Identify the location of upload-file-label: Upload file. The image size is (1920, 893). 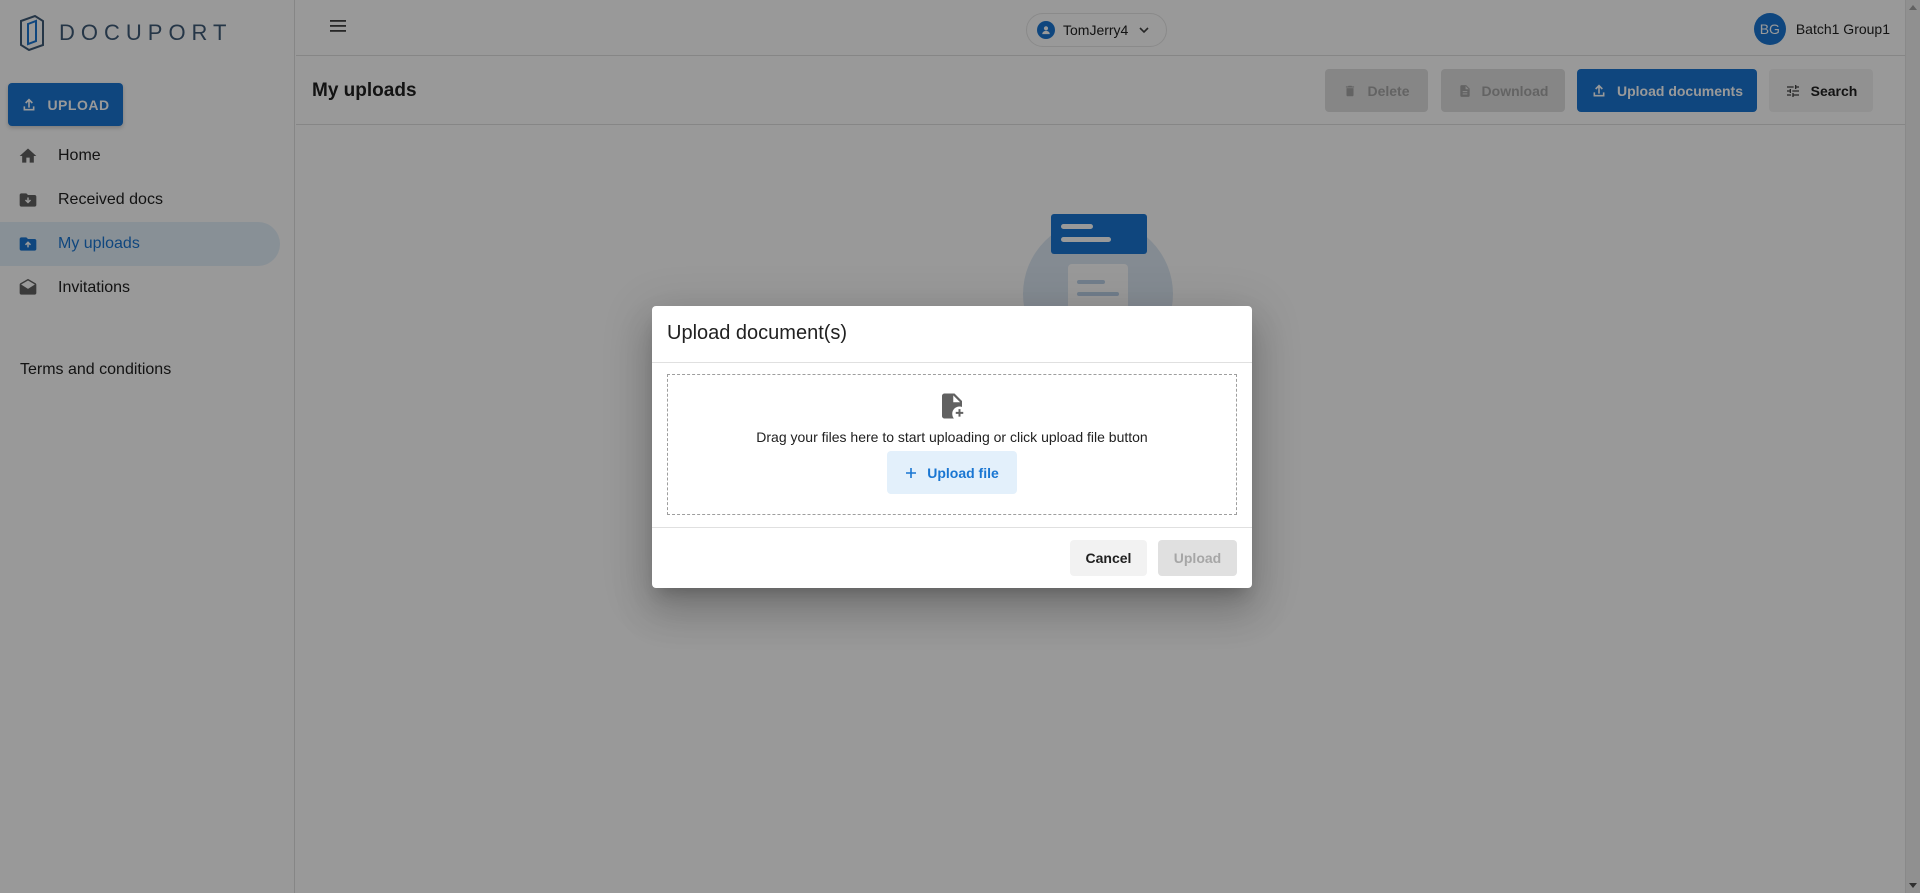
(963, 472).